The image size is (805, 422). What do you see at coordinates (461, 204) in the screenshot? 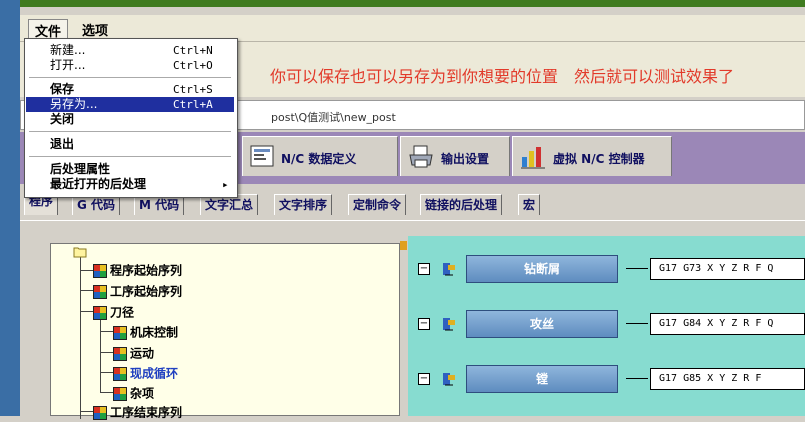
I see `tab-linked-posts: 链接的后处理` at bounding box center [461, 204].